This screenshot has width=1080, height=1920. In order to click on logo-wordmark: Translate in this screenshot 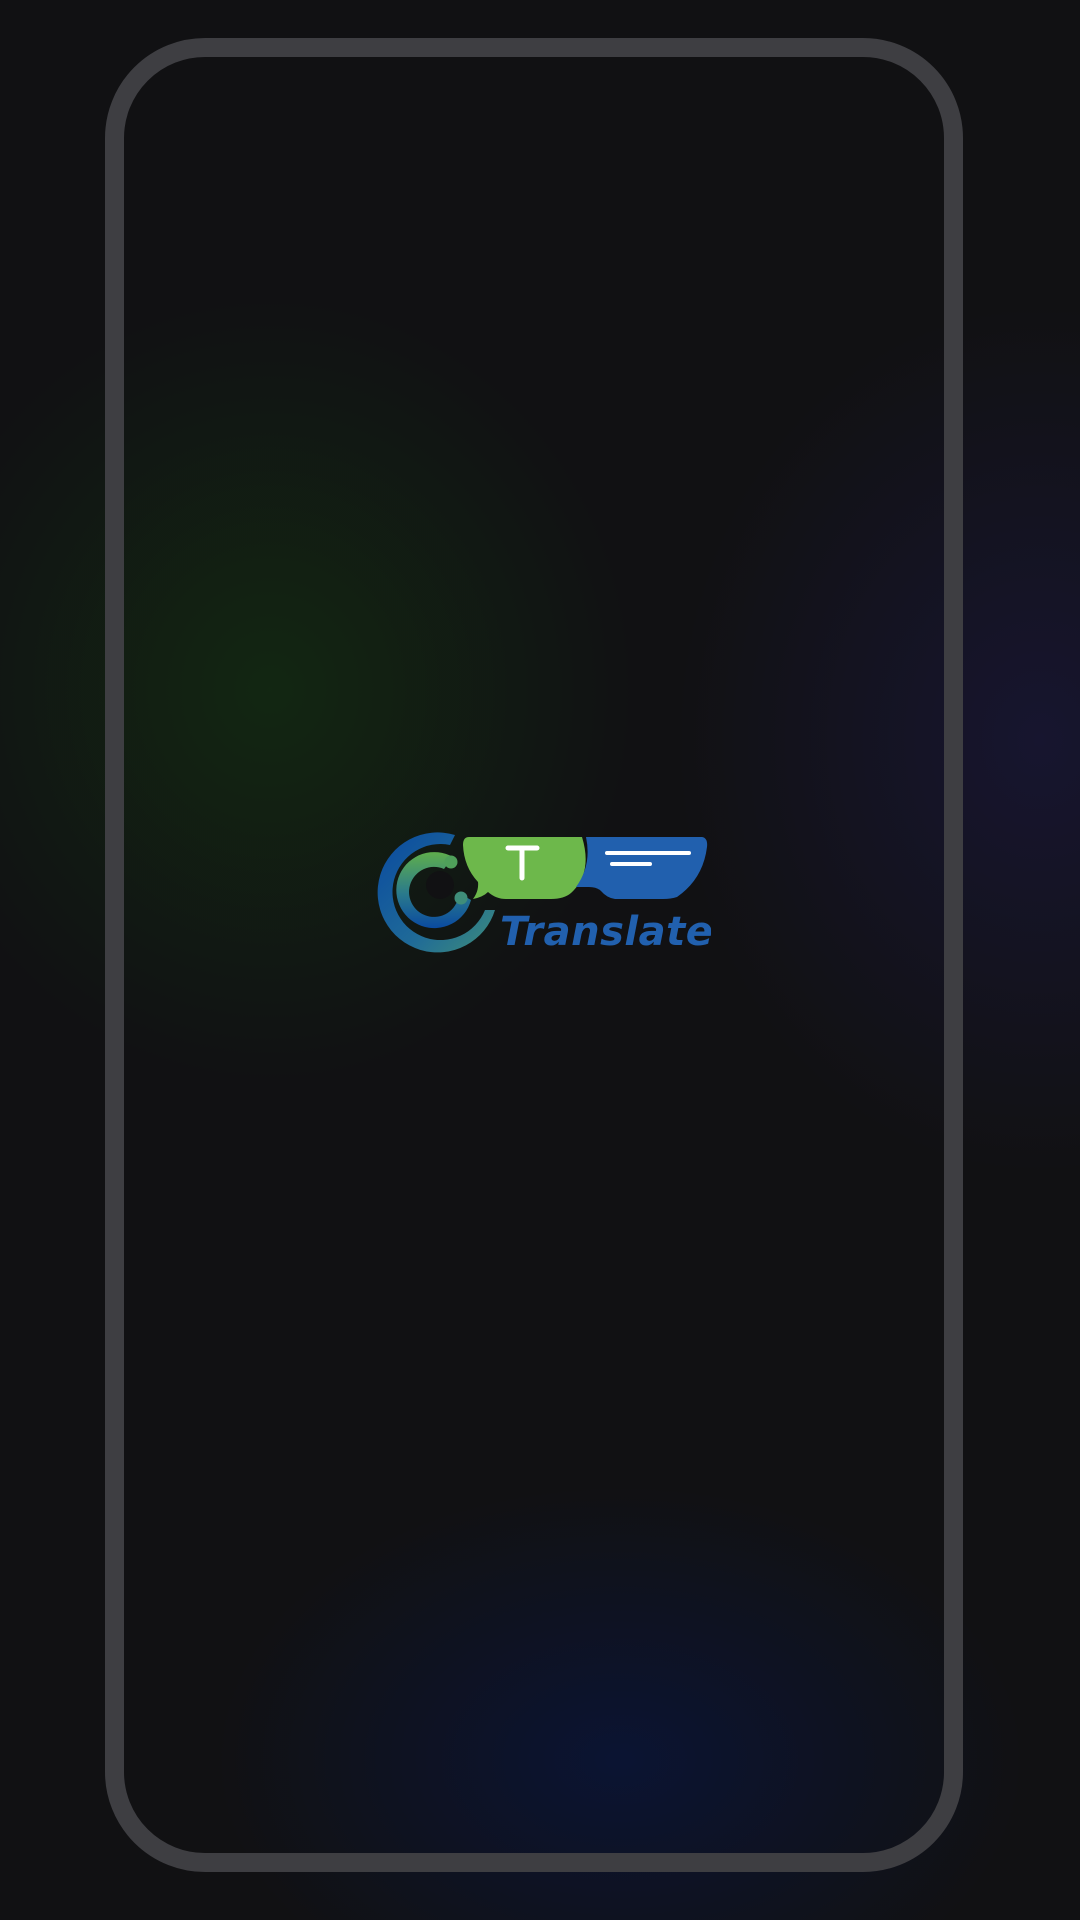, I will do `click(605, 932)`.